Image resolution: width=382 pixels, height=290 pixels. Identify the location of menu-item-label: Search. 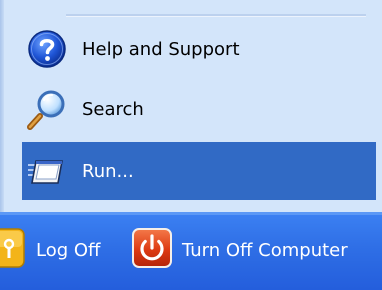
(113, 109).